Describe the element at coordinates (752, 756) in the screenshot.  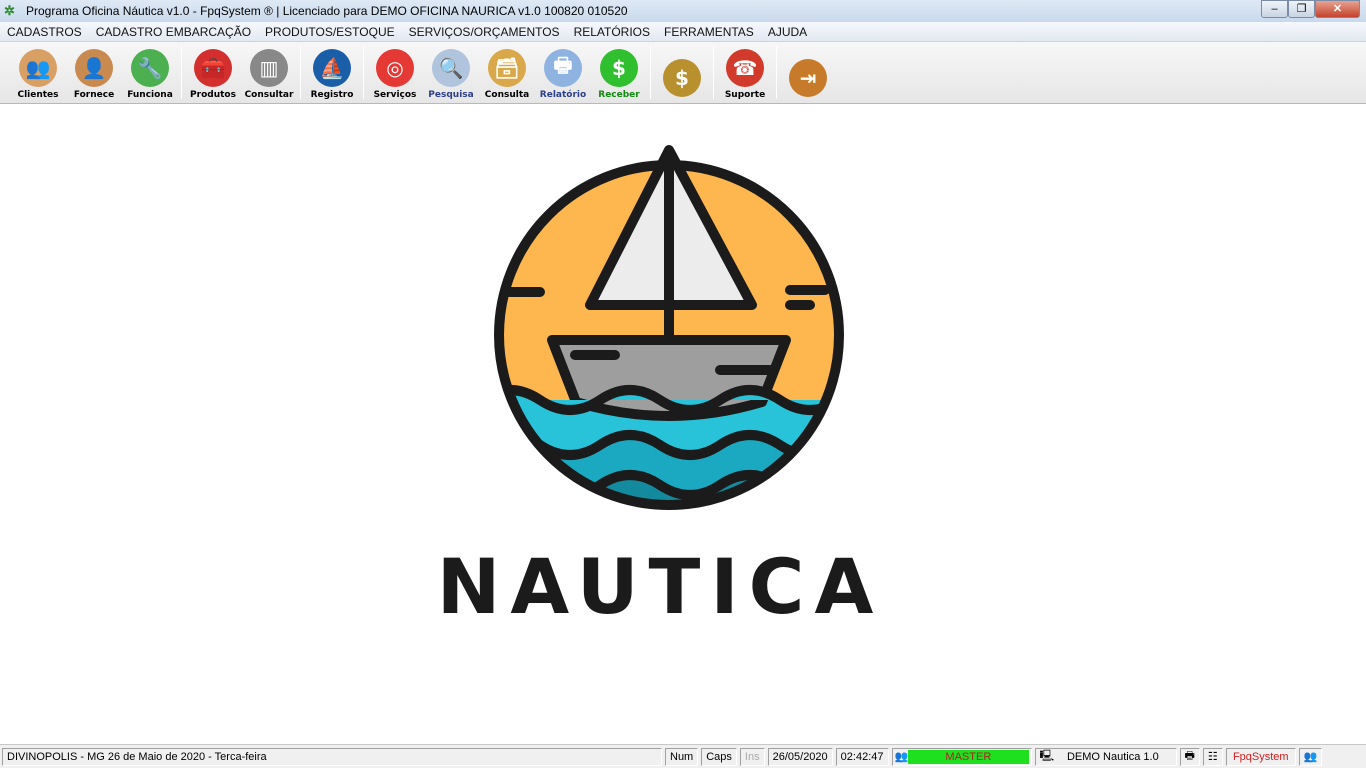
I see `status-ins: Ins` at that location.